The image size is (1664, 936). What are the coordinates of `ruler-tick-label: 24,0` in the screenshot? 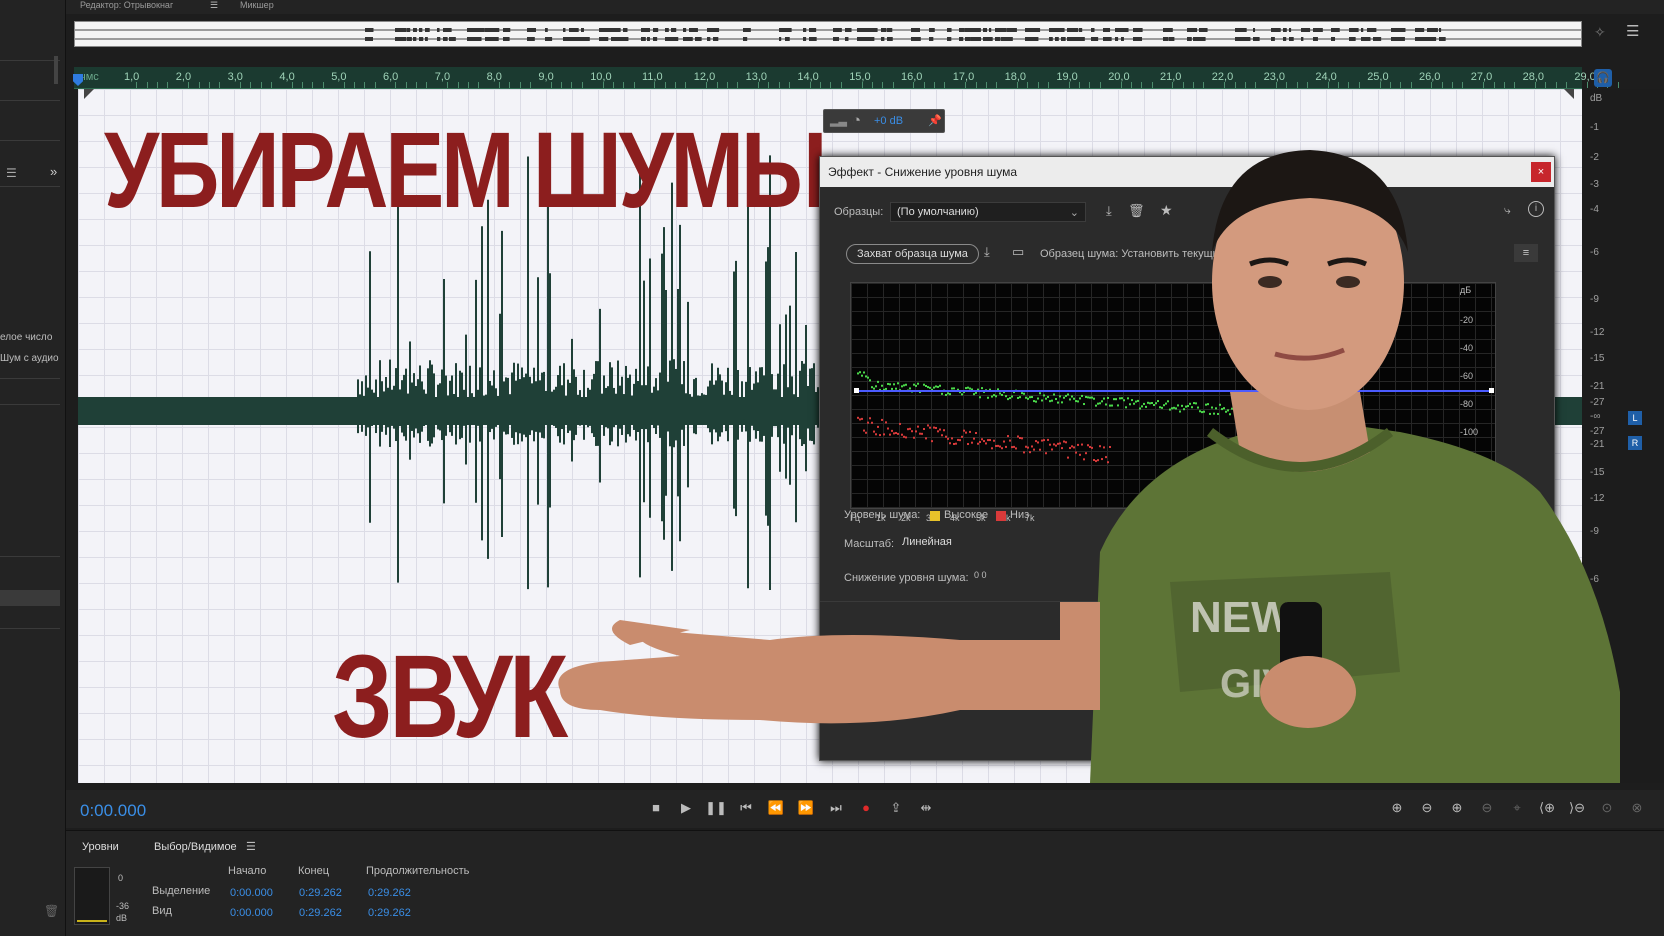 It's located at (1326, 77).